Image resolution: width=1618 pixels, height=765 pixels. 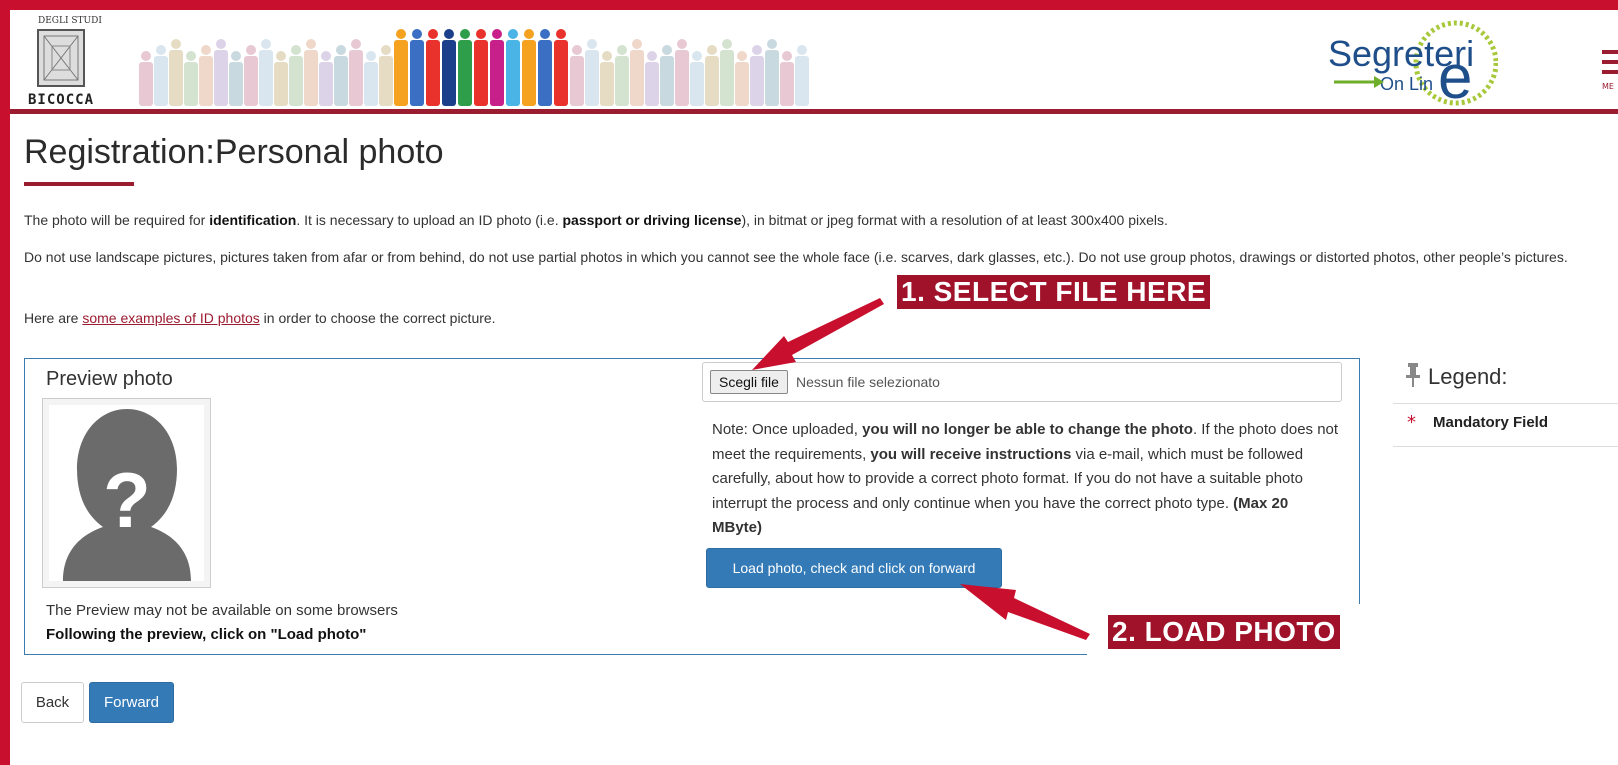 I want to click on forward-button: Forward, so click(x=131, y=702).